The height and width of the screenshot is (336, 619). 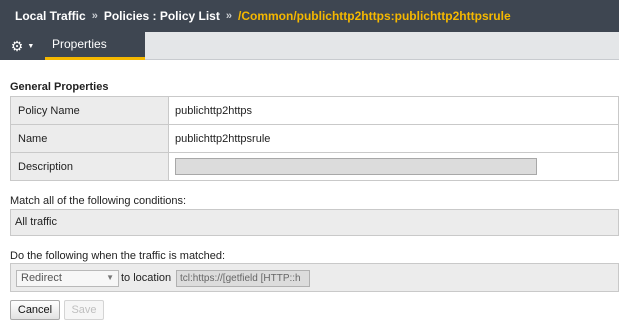 I want to click on table-row: Description, so click(x=314, y=166).